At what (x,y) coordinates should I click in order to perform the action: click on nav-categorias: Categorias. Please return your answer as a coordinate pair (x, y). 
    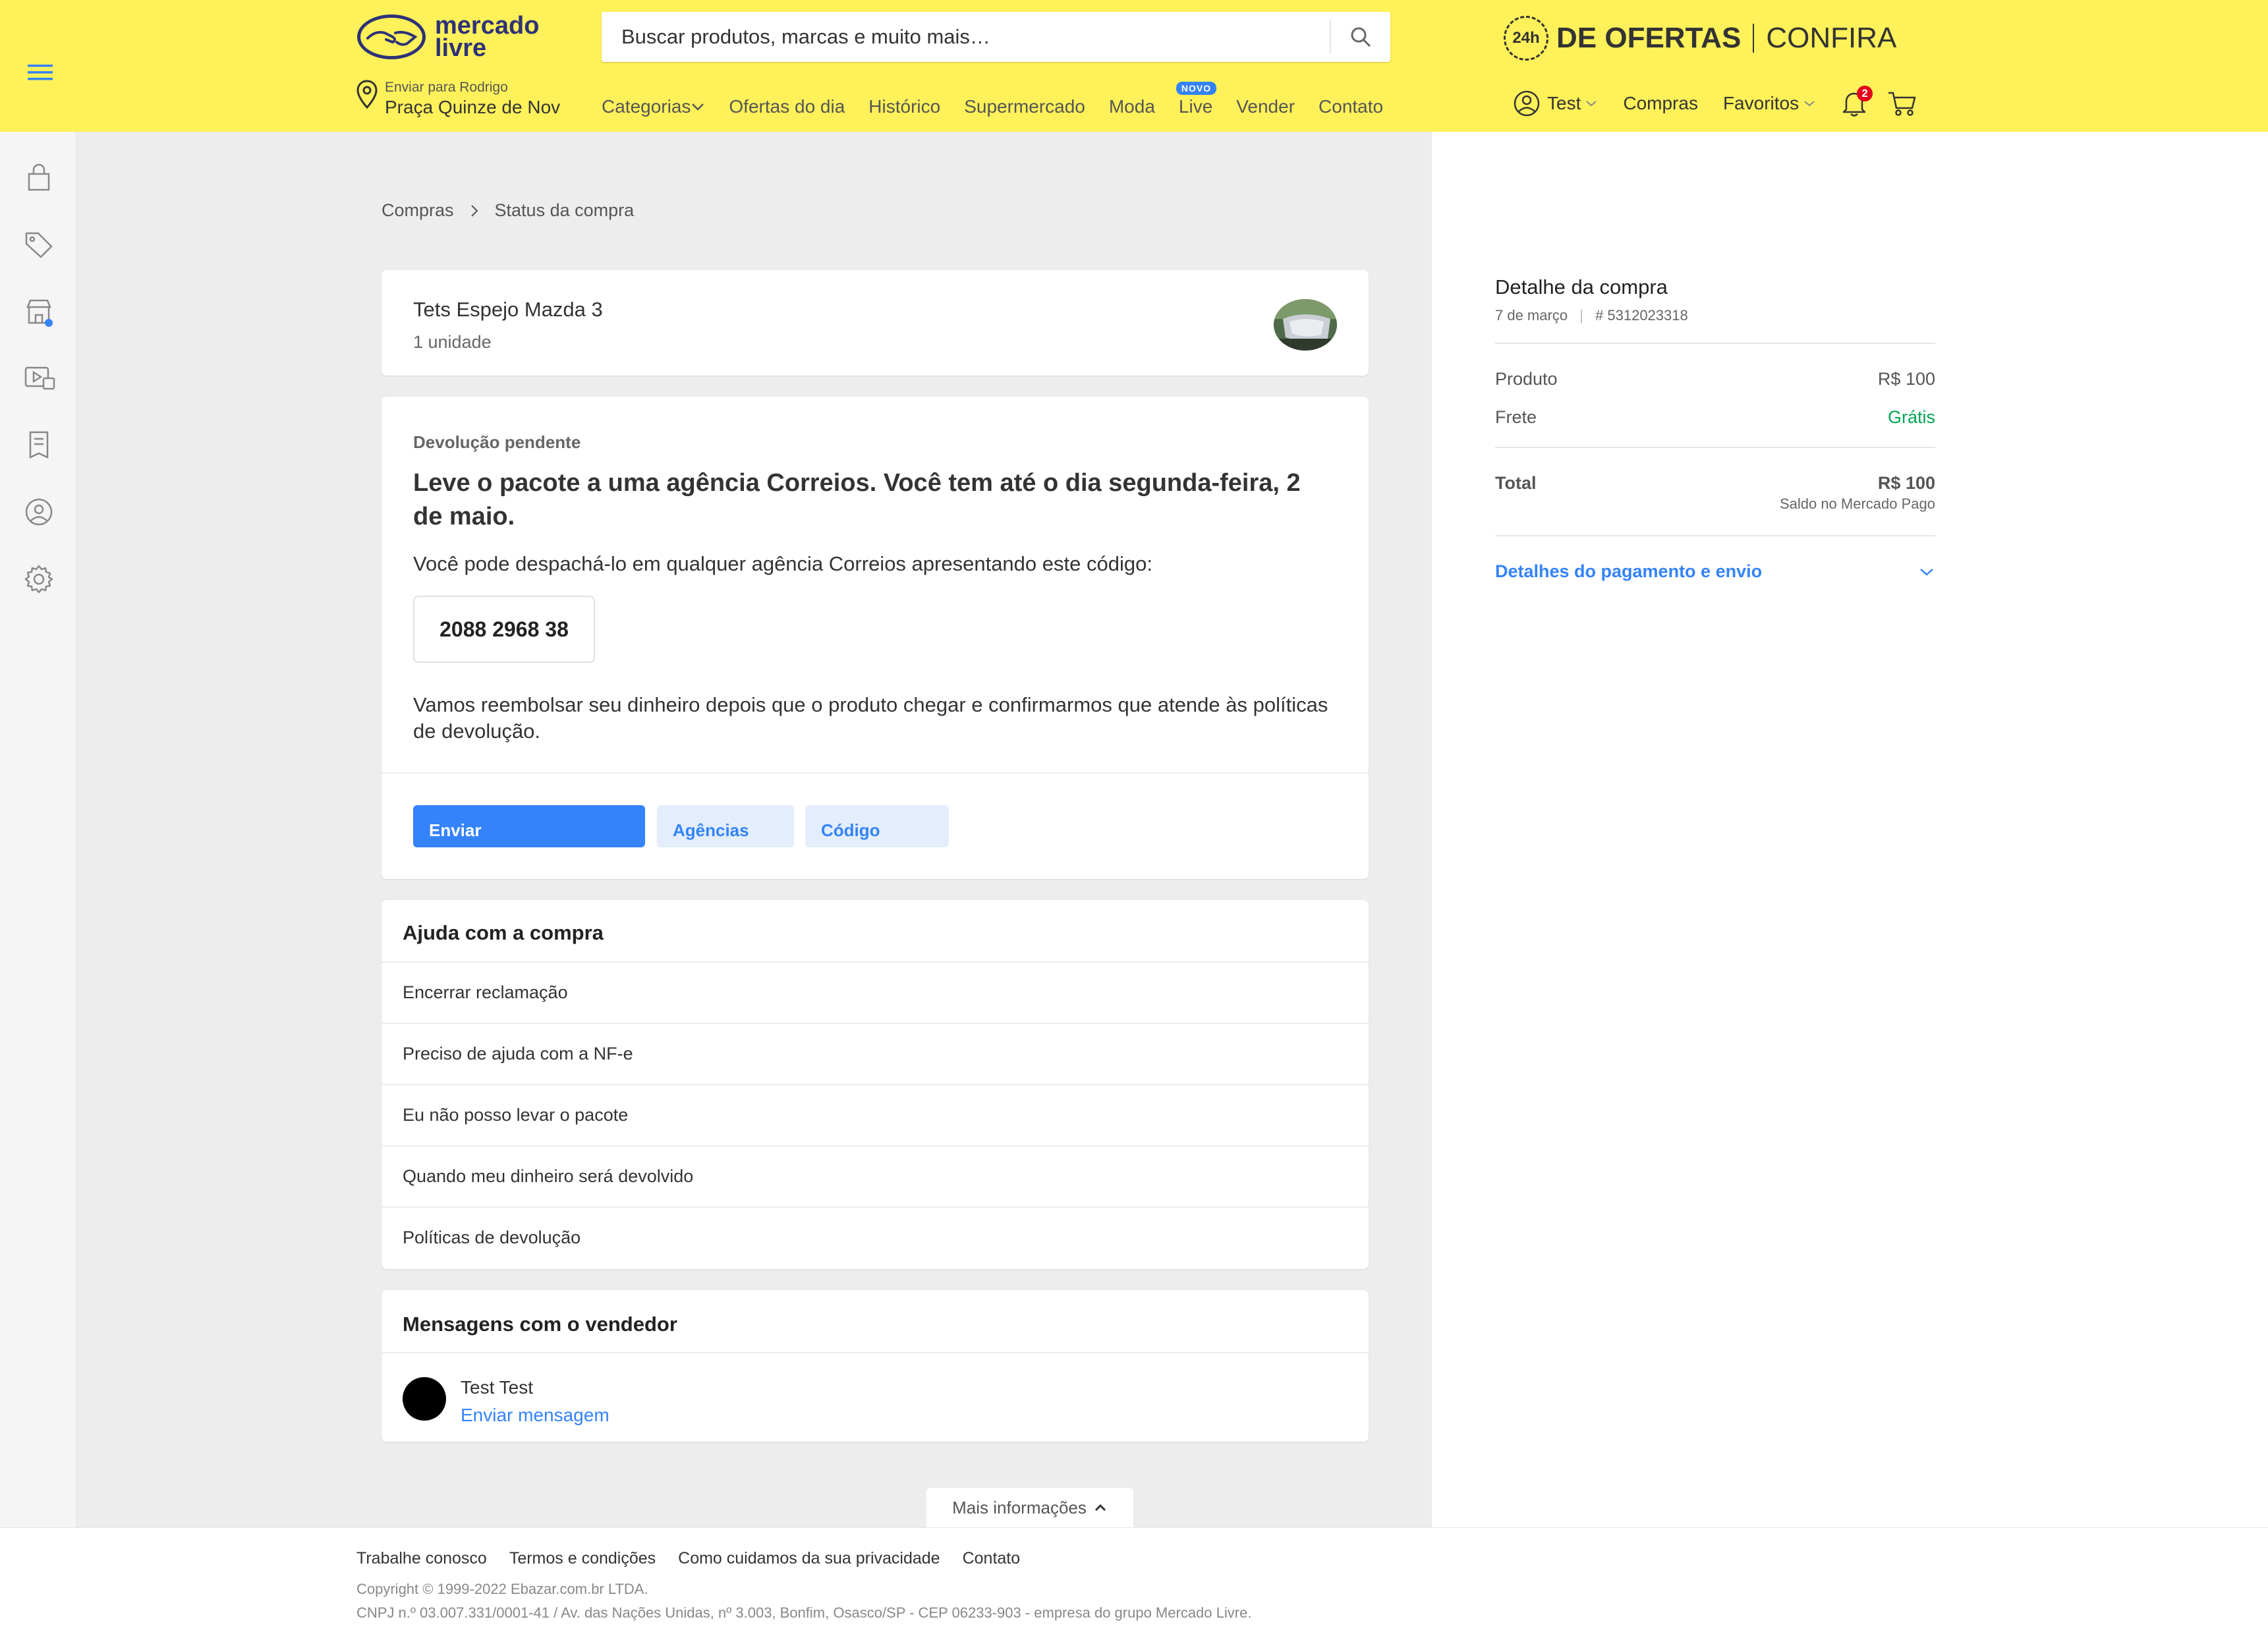
    Looking at the image, I should click on (653, 107).